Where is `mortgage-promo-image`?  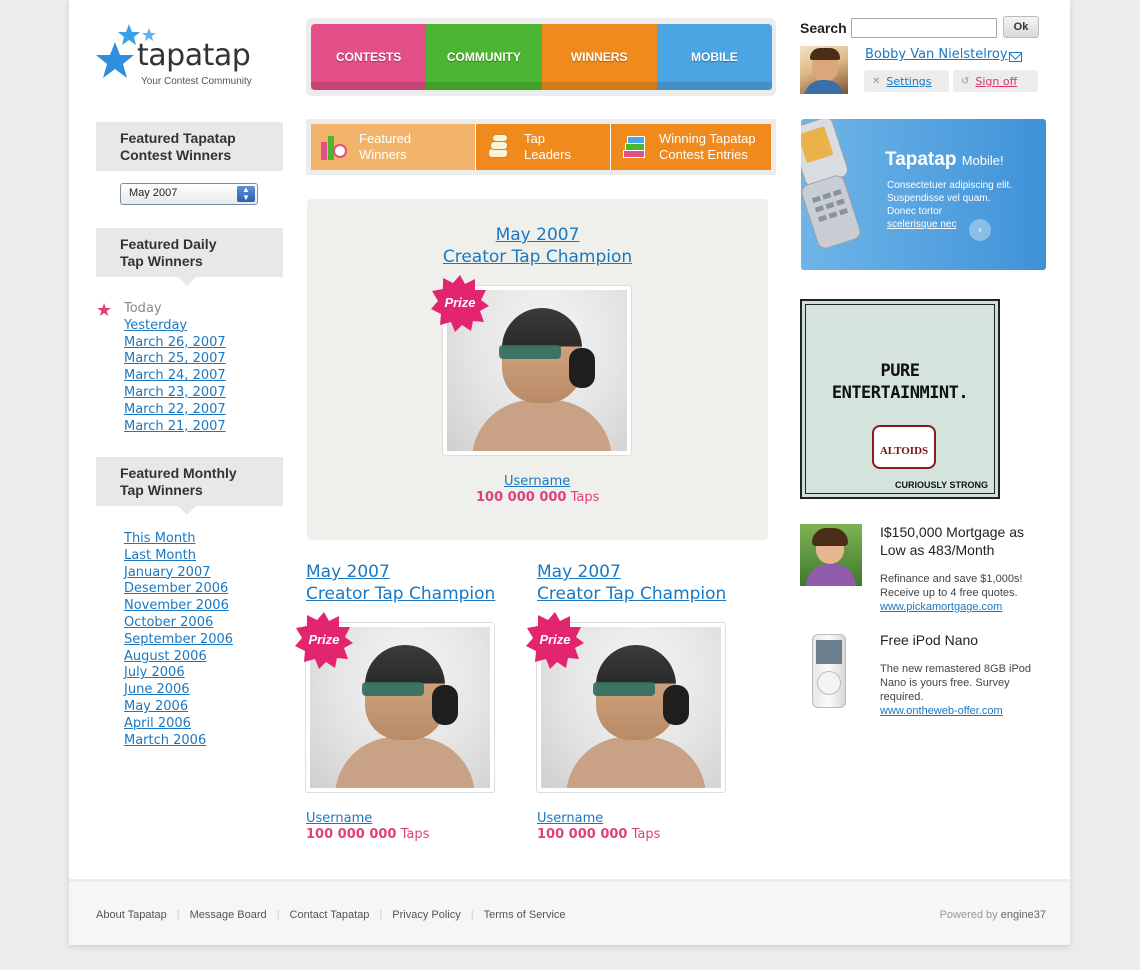
mortgage-promo-image is located at coordinates (831, 555).